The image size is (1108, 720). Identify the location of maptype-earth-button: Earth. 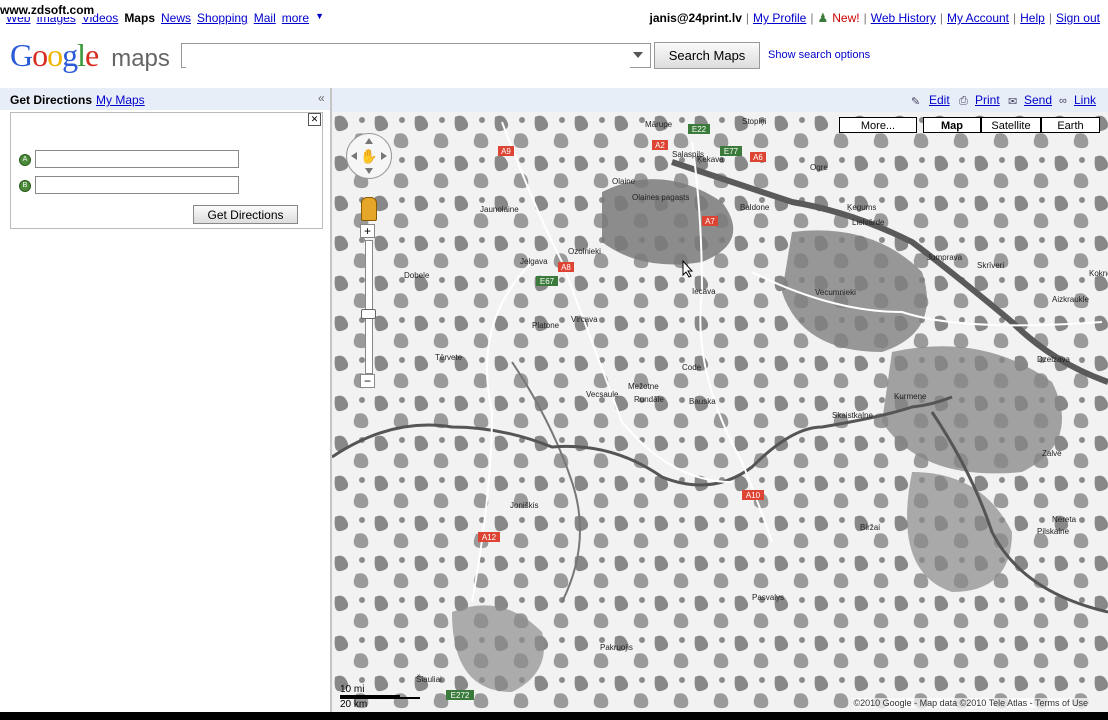
(1070, 125).